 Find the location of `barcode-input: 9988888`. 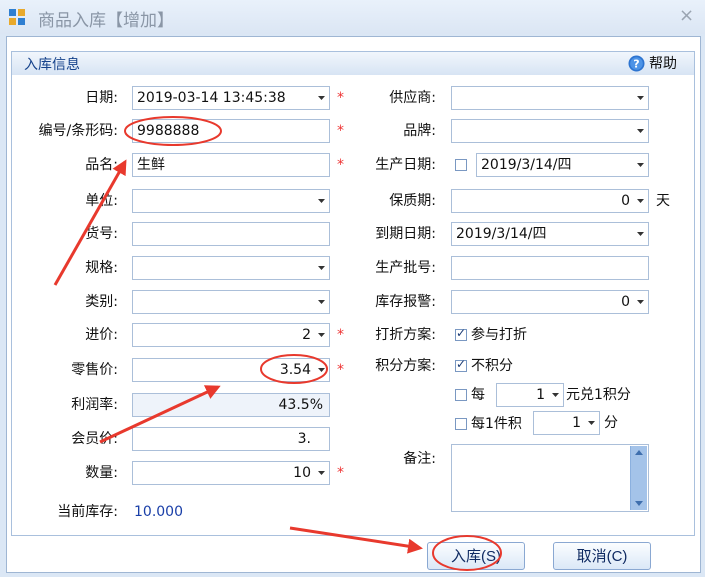

barcode-input: 9988888 is located at coordinates (231, 131).